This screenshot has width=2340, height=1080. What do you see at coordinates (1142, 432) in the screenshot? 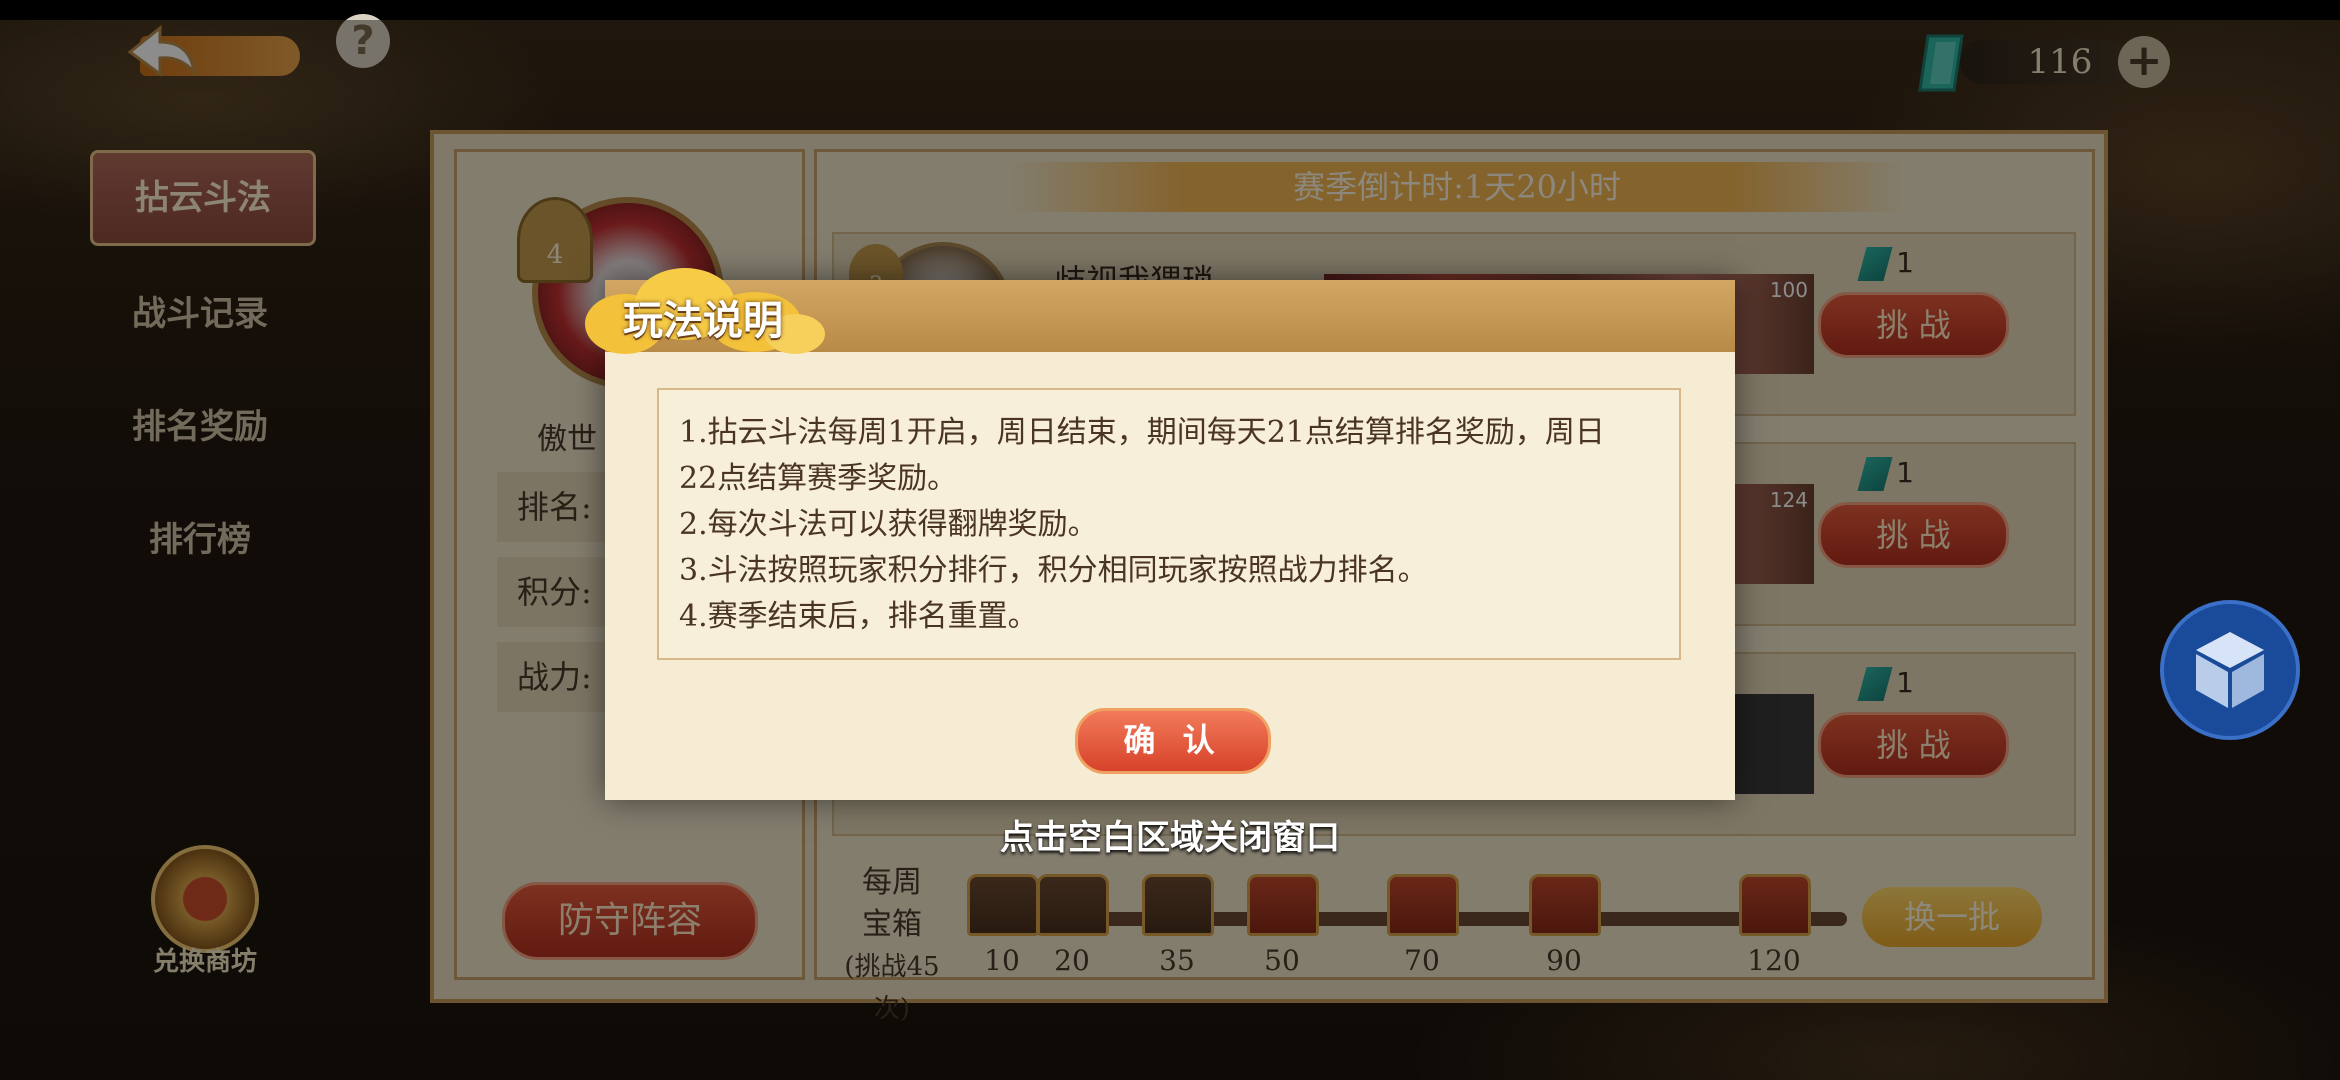
I see `rule-line: 1.拈云斗法每周1开启，周日结束，期间每天21点结算排名奖励，周日` at bounding box center [1142, 432].